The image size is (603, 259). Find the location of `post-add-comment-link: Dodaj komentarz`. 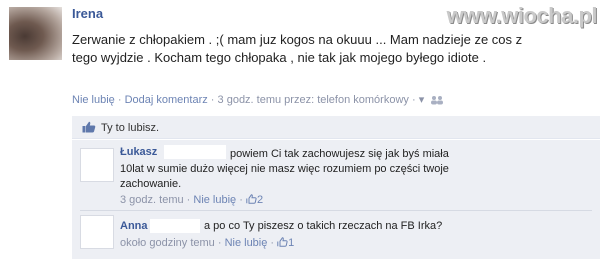

post-add-comment-link: Dodaj komentarz is located at coordinates (166, 100).